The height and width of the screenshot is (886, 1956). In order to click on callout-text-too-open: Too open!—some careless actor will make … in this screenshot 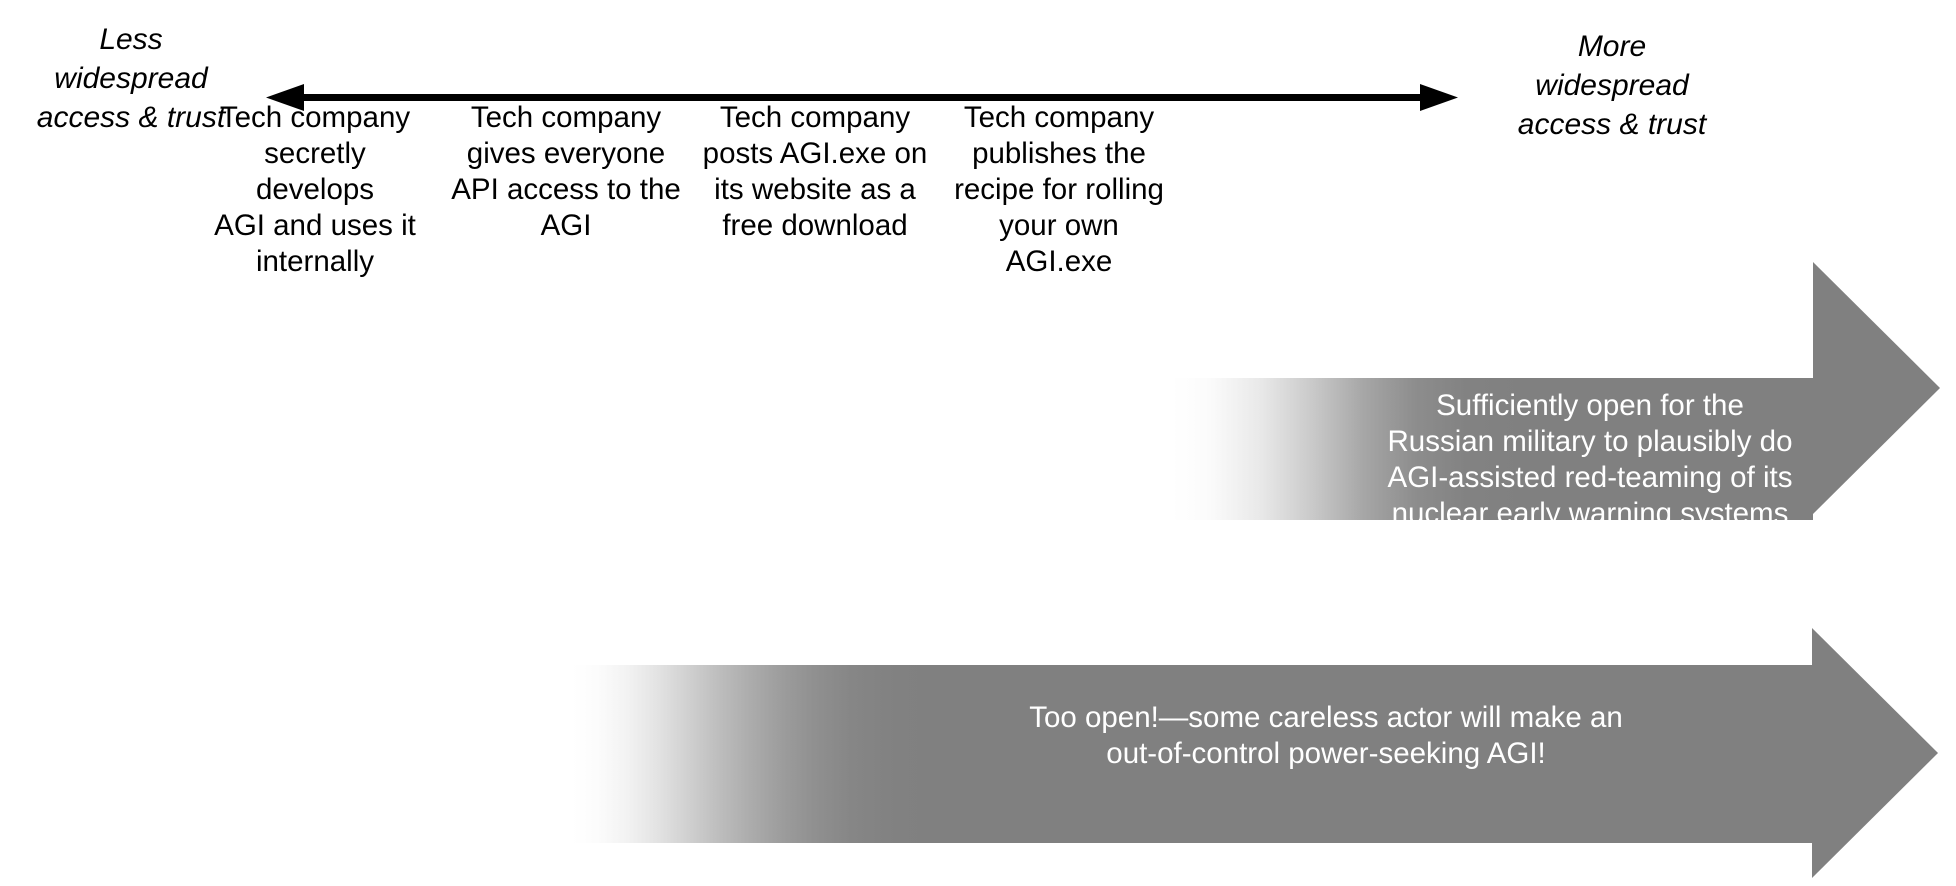, I will do `click(1326, 735)`.